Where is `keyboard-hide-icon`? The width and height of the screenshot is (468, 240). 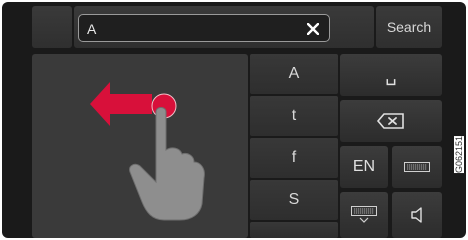
keyboard-hide-icon is located at coordinates (364, 214).